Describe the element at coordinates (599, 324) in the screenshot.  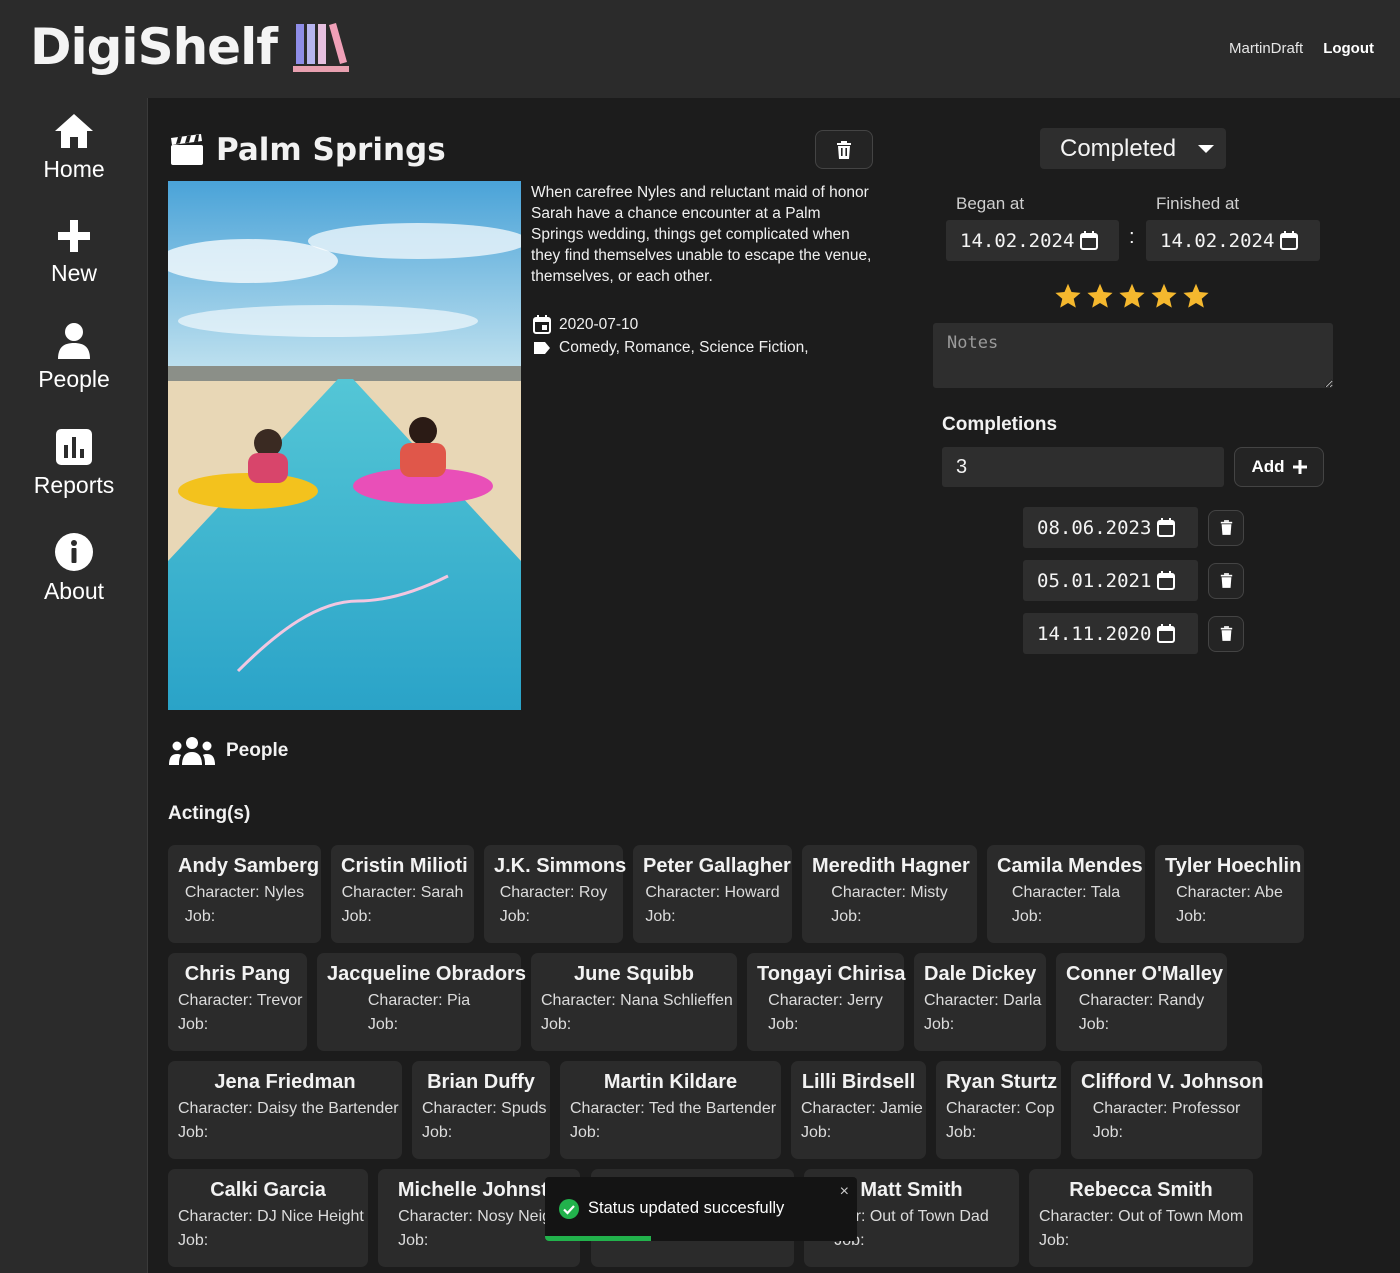
I see `release-date: 2020-07-10` at that location.